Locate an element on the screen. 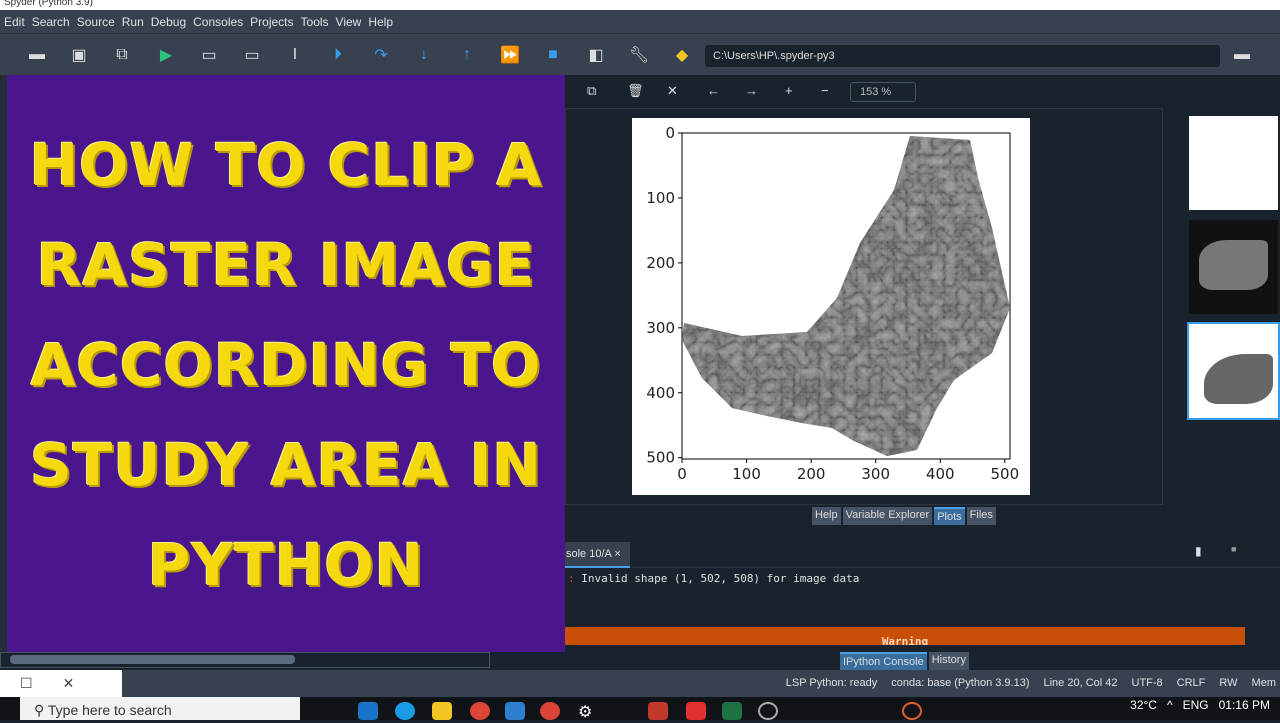 Image resolution: width=1280 pixels, height=723 pixels. app-icon is located at coordinates (768, 711).